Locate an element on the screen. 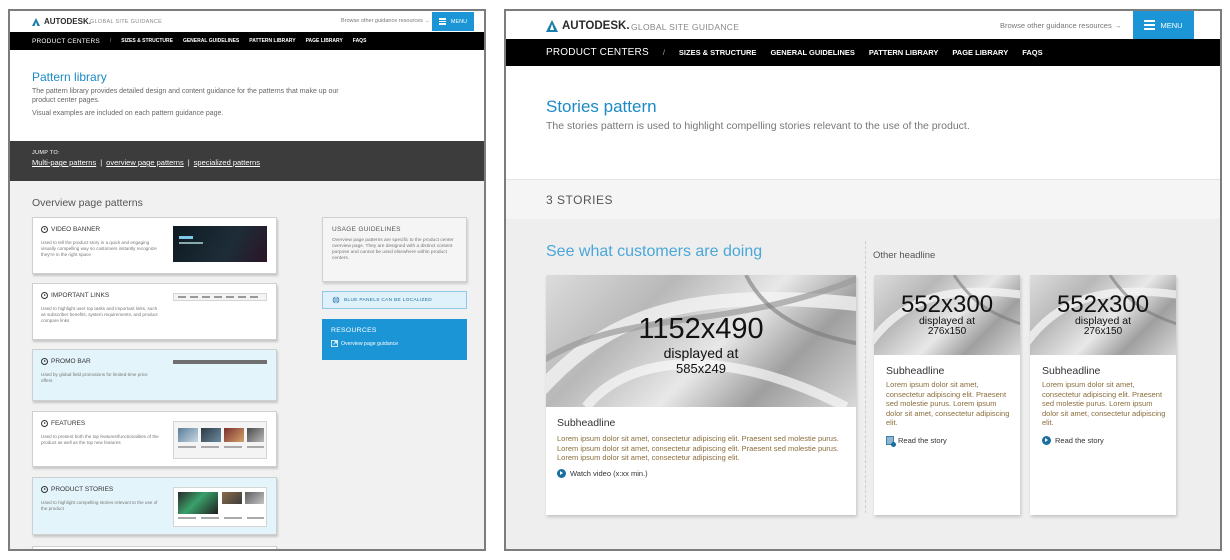 The width and height of the screenshot is (1230, 560). watch-video-link: Watch video (x:xx min.) is located at coordinates (602, 473).